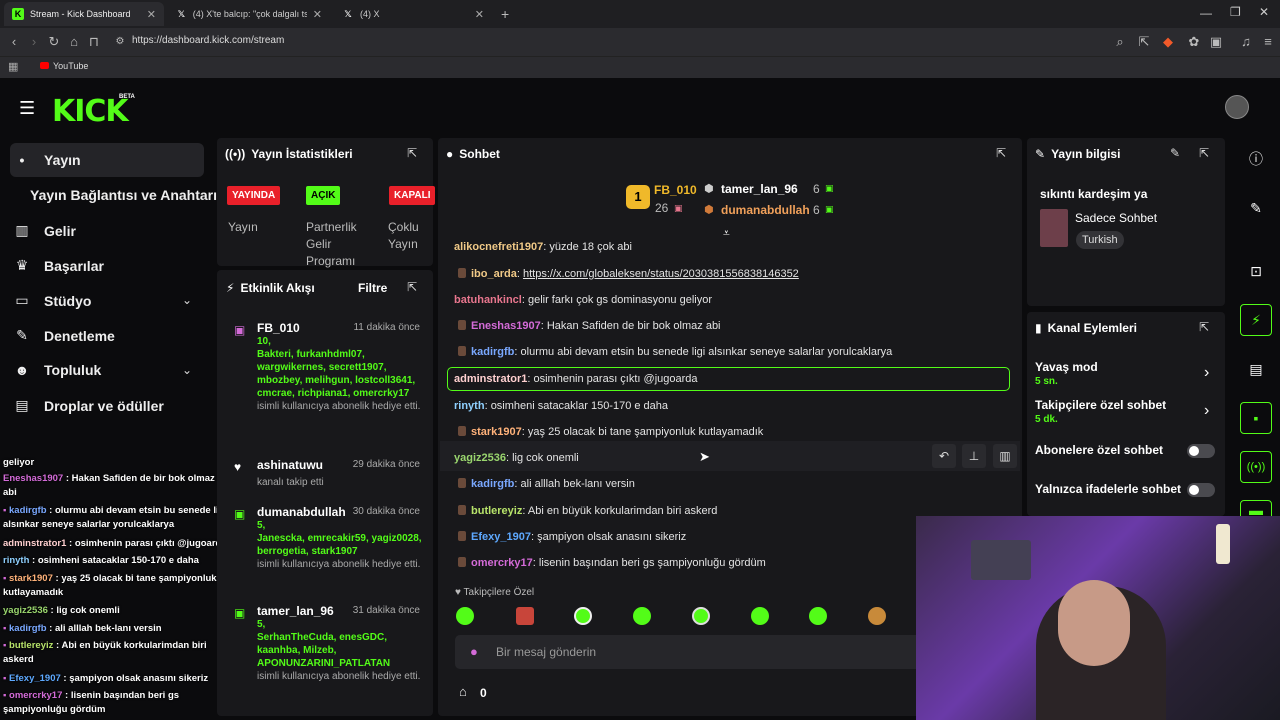  What do you see at coordinates (1120, 42) in the screenshot?
I see `zoom-icon: ⌕` at bounding box center [1120, 42].